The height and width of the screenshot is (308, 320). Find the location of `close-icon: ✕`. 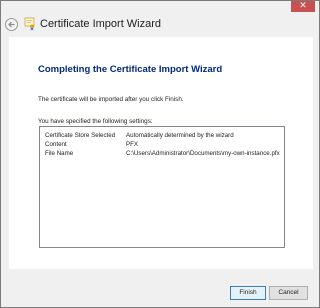

close-icon: ✕ is located at coordinates (303, 6).